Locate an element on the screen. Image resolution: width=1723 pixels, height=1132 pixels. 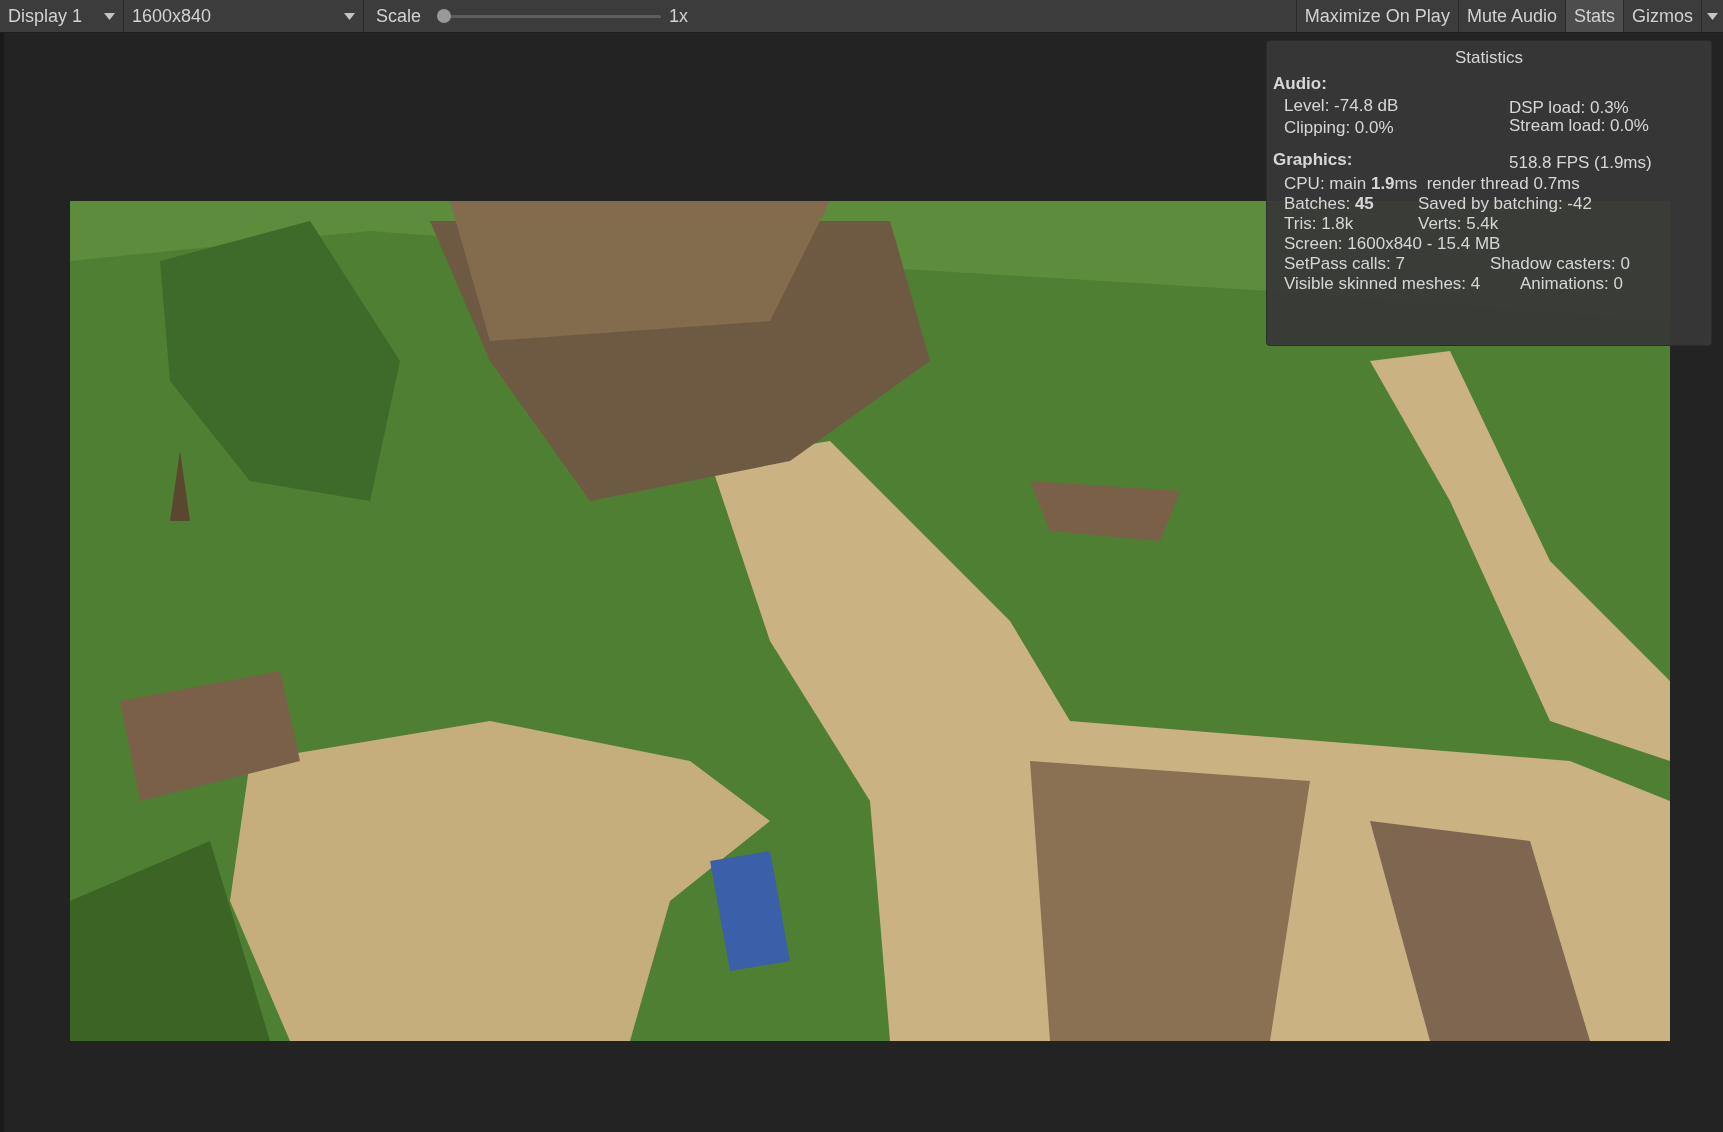
stat-line: Verts: 5.4k is located at coordinates (1458, 224).